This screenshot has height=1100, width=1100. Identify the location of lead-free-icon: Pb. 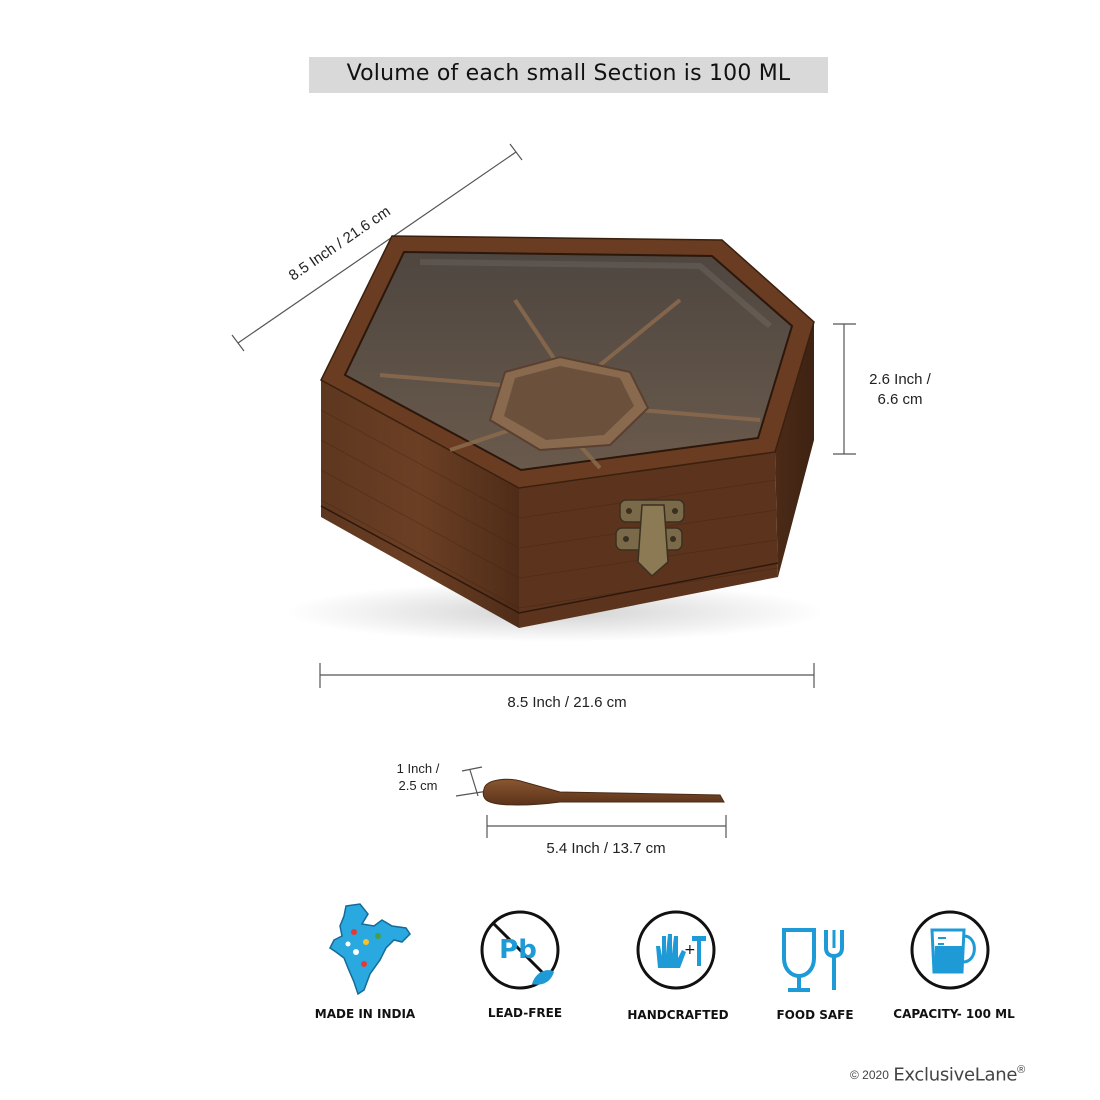
(520, 950).